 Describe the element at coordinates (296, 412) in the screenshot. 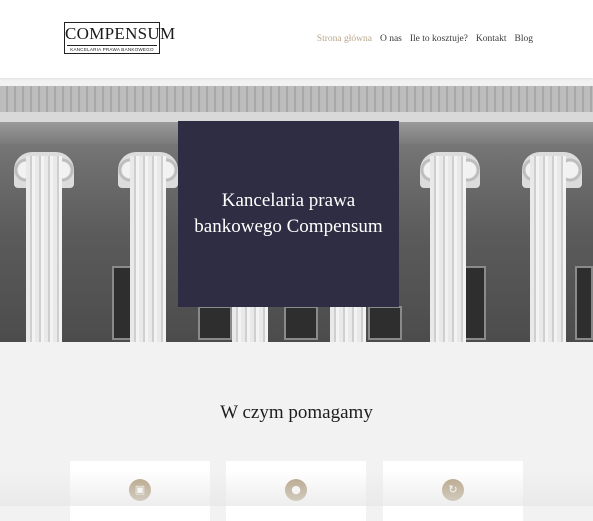

I see `services-title: W czym pomagamy` at that location.